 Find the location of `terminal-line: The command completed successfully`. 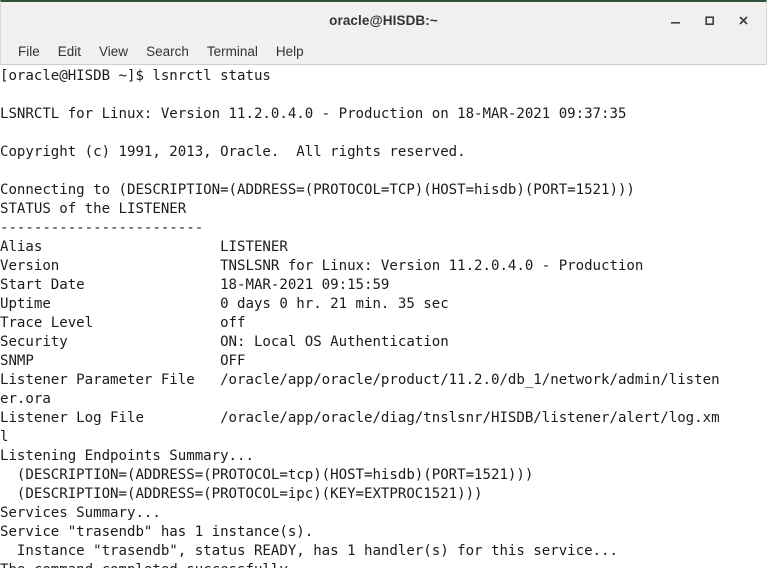

terminal-line: The command completed successfully is located at coordinates (383, 564).